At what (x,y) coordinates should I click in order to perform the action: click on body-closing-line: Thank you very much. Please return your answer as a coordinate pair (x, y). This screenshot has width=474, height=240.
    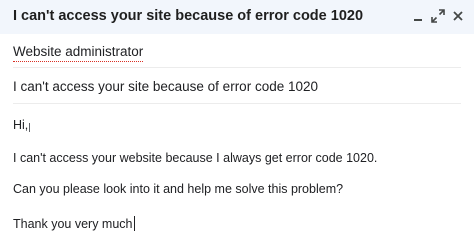
    Looking at the image, I should click on (74, 224).